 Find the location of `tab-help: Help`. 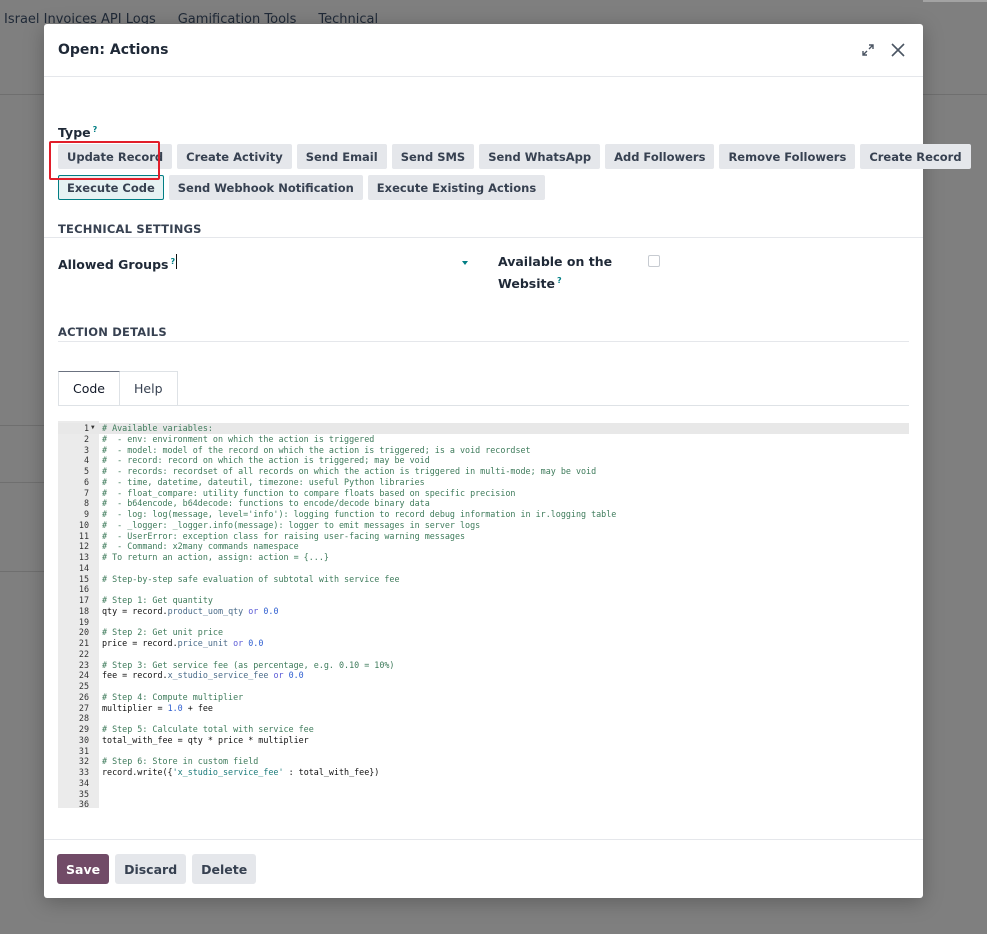

tab-help: Help is located at coordinates (149, 388).